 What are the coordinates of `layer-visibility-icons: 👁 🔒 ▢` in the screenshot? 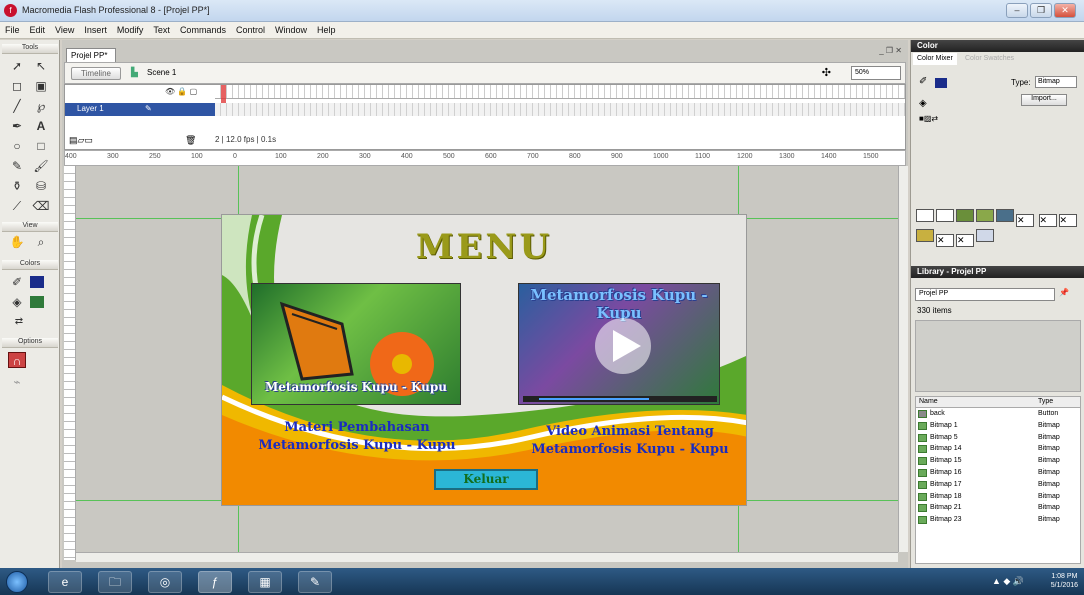 It's located at (181, 91).